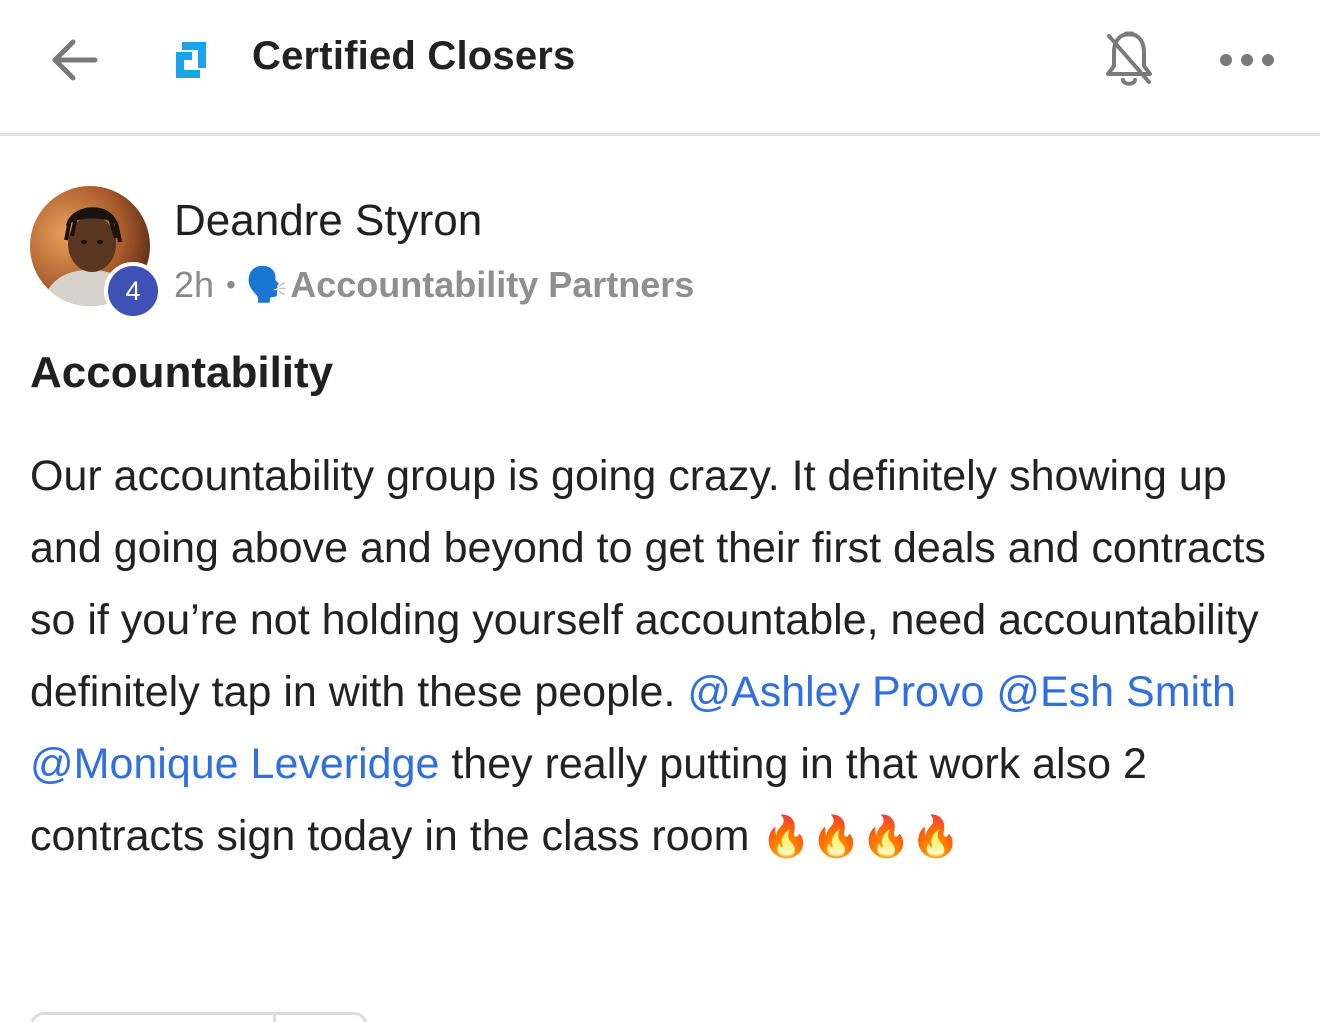 This screenshot has width=1320, height=1022. What do you see at coordinates (835, 692) in the screenshot?
I see `mention-link: @Ashley Provo` at bounding box center [835, 692].